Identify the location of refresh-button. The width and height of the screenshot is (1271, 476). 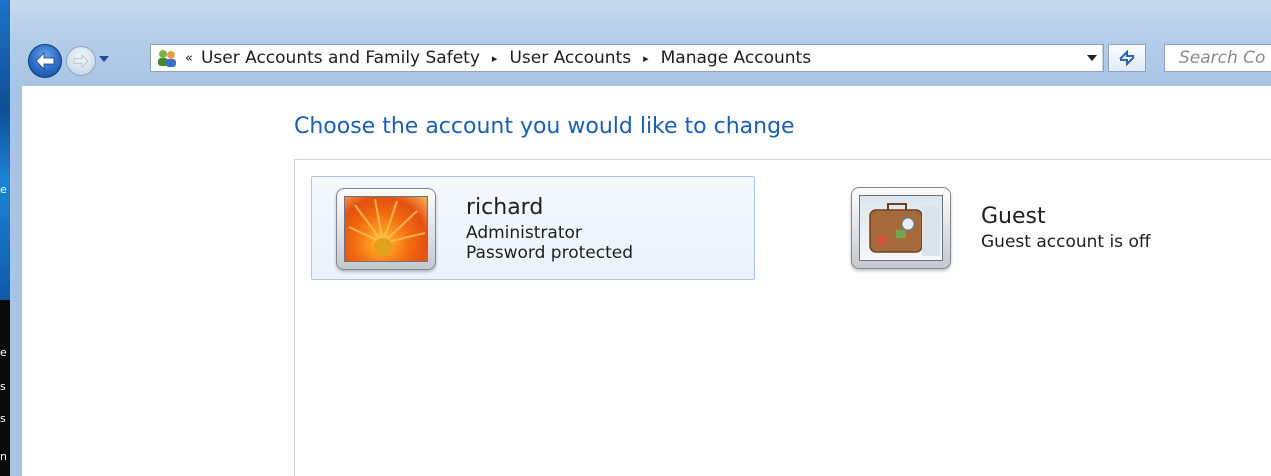
(1127, 58).